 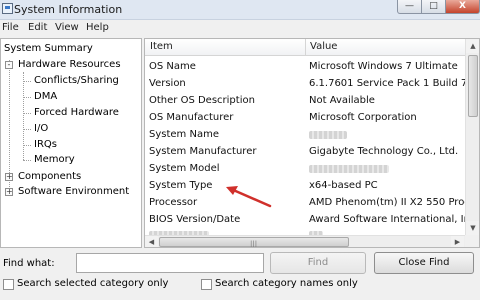 What do you see at coordinates (170, 263) in the screenshot?
I see `find-what-input` at bounding box center [170, 263].